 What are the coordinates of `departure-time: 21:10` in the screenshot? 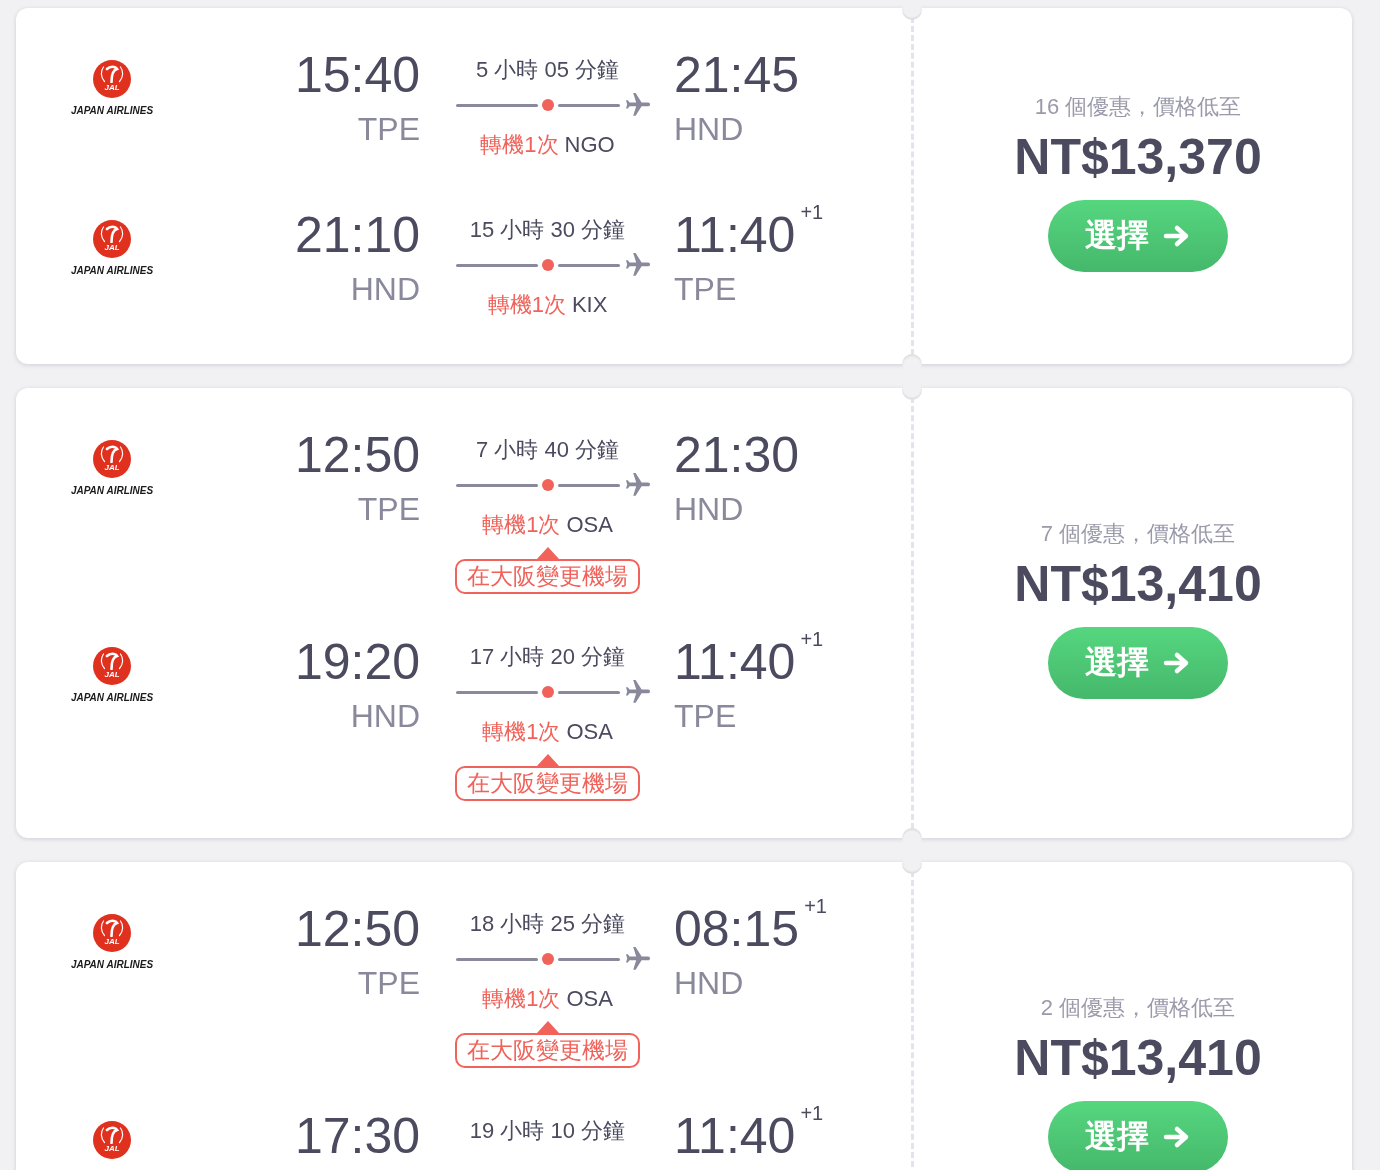 It's located at (357, 235).